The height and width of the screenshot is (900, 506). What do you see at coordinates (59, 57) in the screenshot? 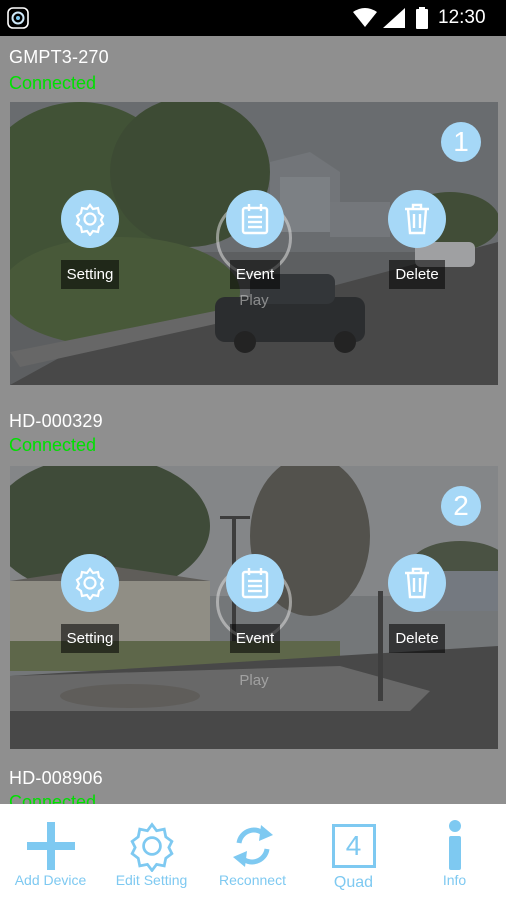
I see `device-name: GMPT3-270` at bounding box center [59, 57].